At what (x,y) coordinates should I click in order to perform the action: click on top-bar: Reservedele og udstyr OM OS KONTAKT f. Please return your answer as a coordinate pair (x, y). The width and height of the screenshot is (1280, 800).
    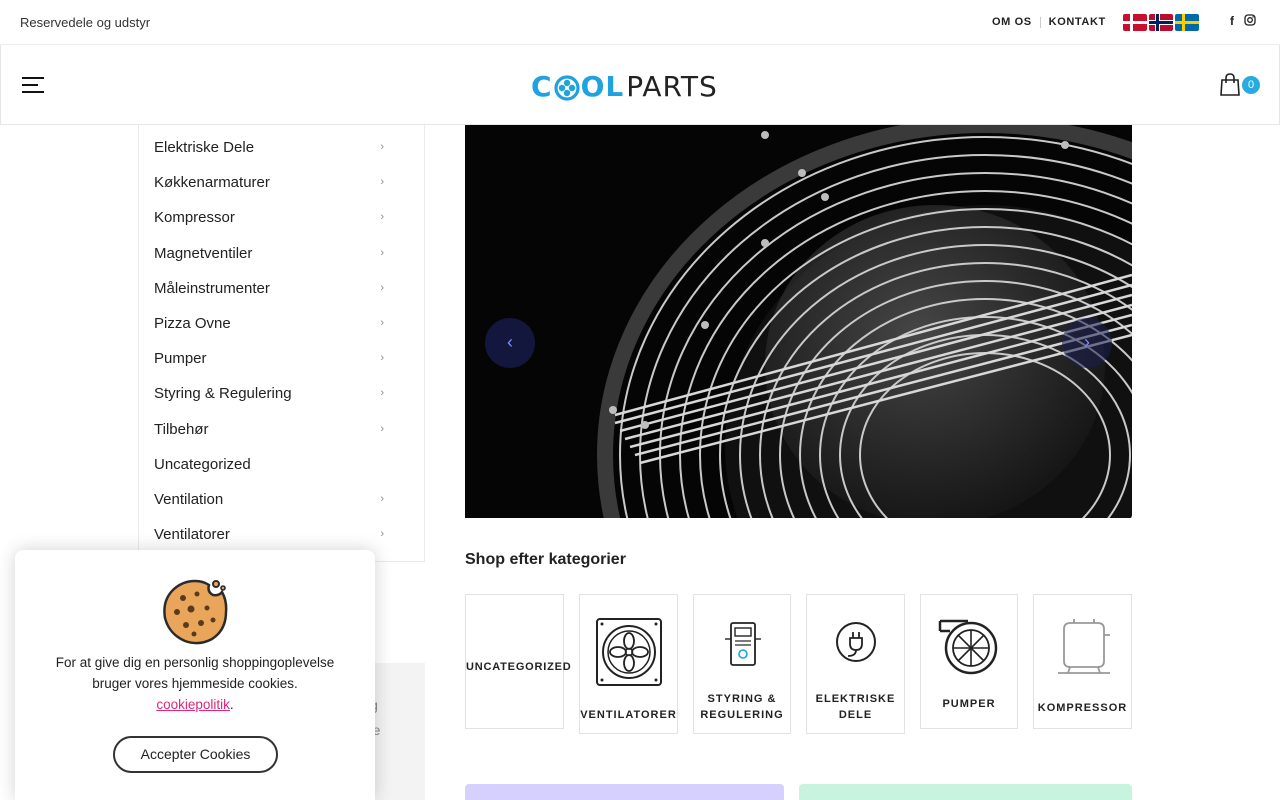
    Looking at the image, I should click on (640, 22).